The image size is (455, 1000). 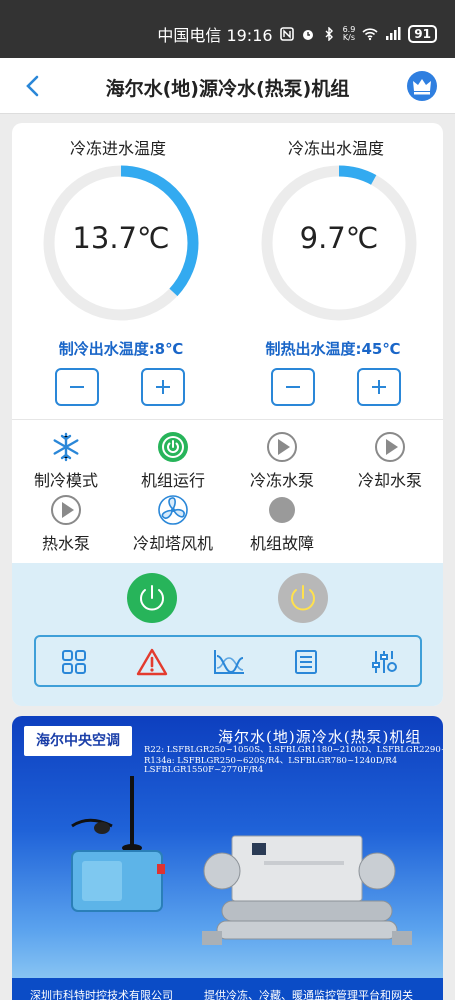 I want to click on chiller-unit-illustration, so click(x=307, y=890).